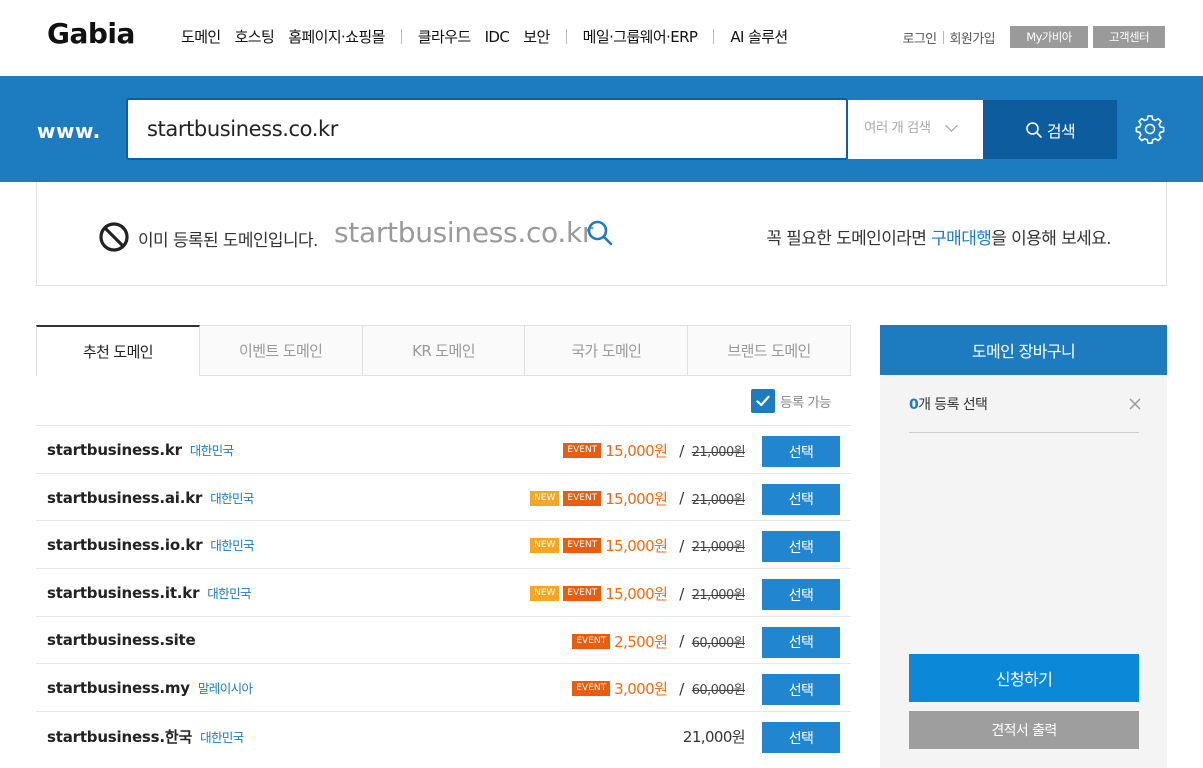 This screenshot has width=1203, height=768. What do you see at coordinates (125, 497) in the screenshot?
I see `domain-name-text: startbusiness.ai.kr` at bounding box center [125, 497].